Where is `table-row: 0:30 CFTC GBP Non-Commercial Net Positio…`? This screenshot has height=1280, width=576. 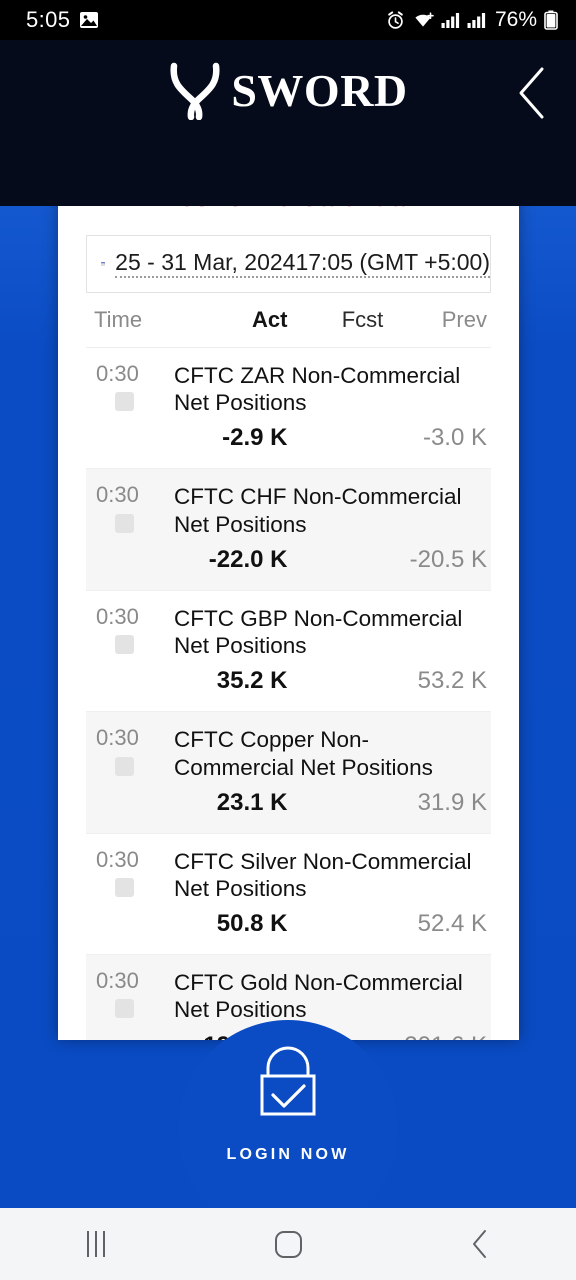
table-row: 0:30 CFTC GBP Non-Commercial Net Positio… is located at coordinates (288, 652).